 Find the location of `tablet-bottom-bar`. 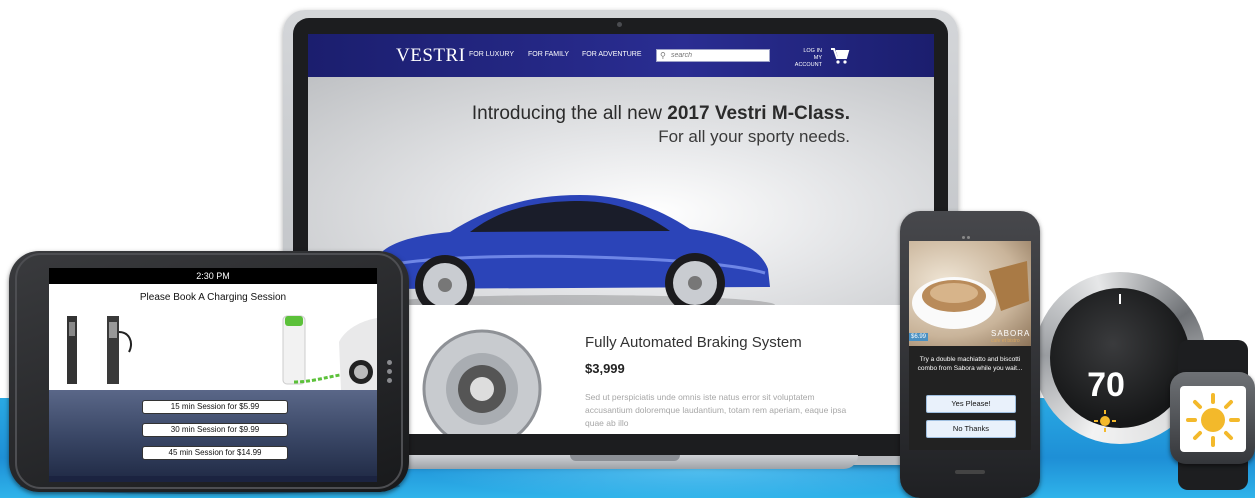

tablet-bottom-bar is located at coordinates (213, 479).